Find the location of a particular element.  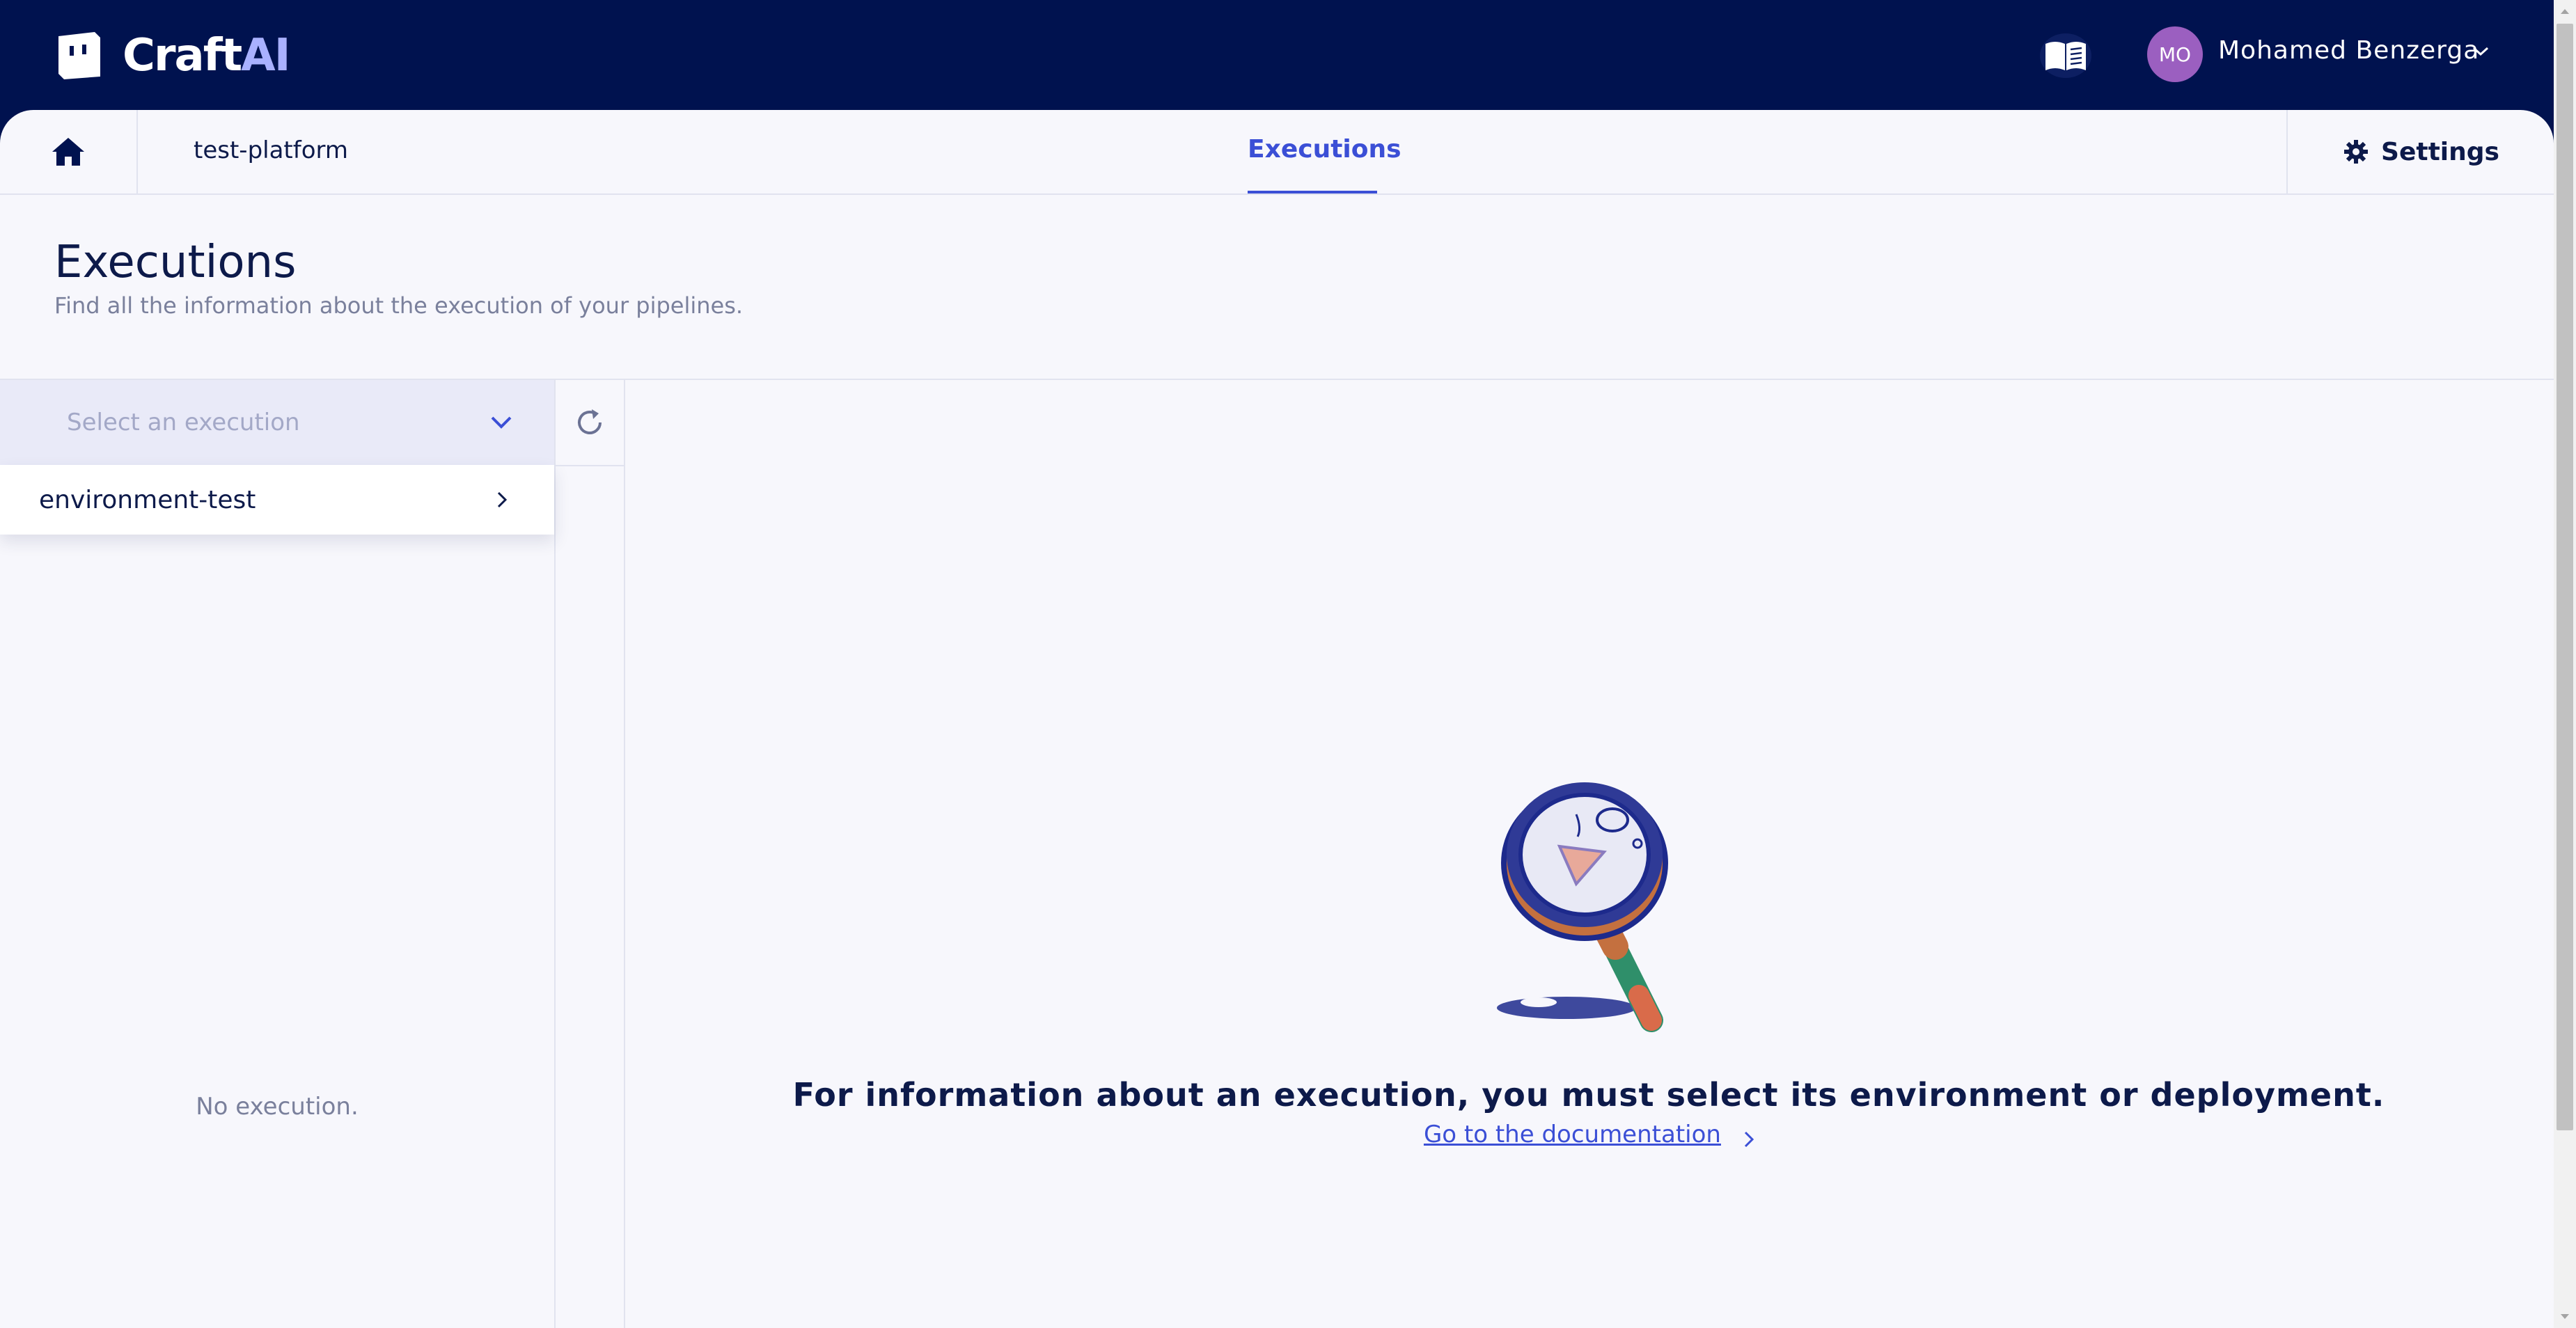

user-avatar: MO is located at coordinates (2175, 54).